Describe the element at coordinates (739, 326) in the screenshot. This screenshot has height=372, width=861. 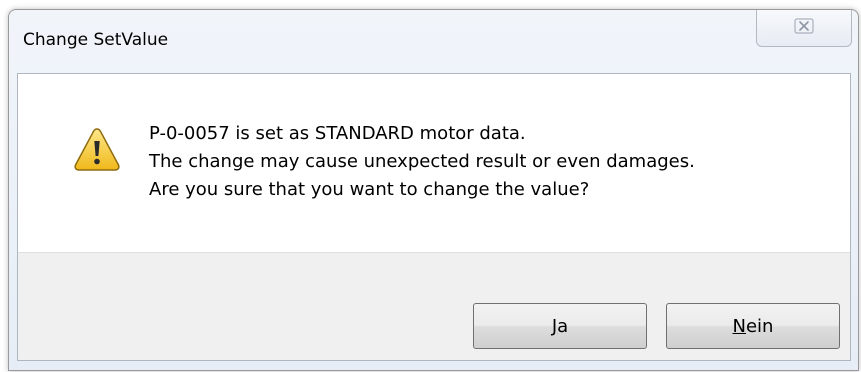
I see `no-button-accelerator: N` at that location.